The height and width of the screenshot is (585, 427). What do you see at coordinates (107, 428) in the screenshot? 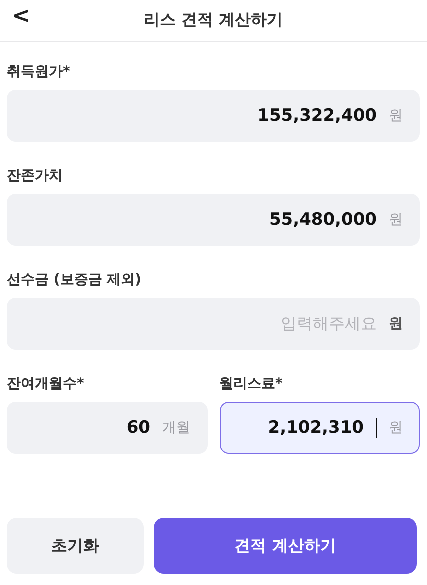
I see `input-field: 60 개월` at bounding box center [107, 428].